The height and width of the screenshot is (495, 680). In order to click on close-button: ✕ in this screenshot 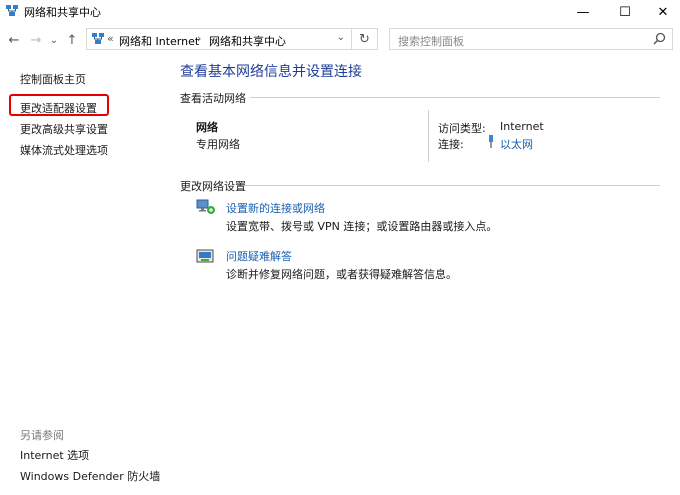, I will do `click(663, 12)`.